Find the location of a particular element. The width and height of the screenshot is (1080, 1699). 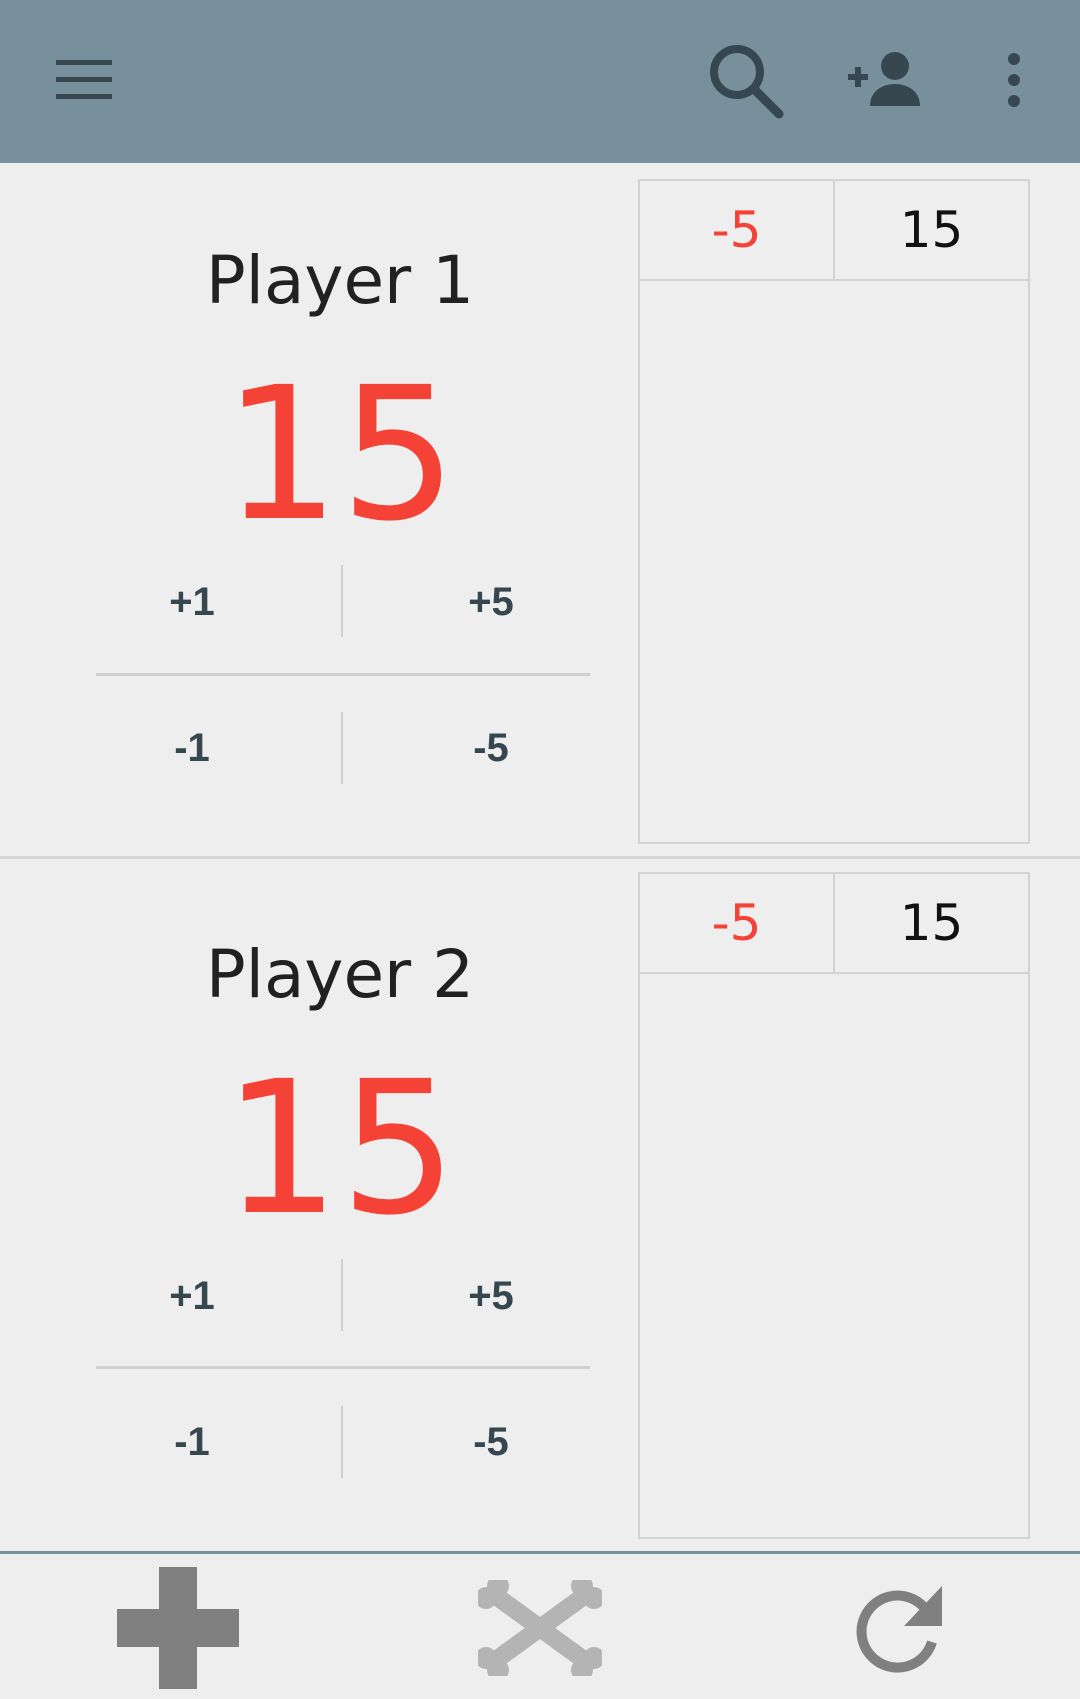

menu-button is located at coordinates (84, 80).